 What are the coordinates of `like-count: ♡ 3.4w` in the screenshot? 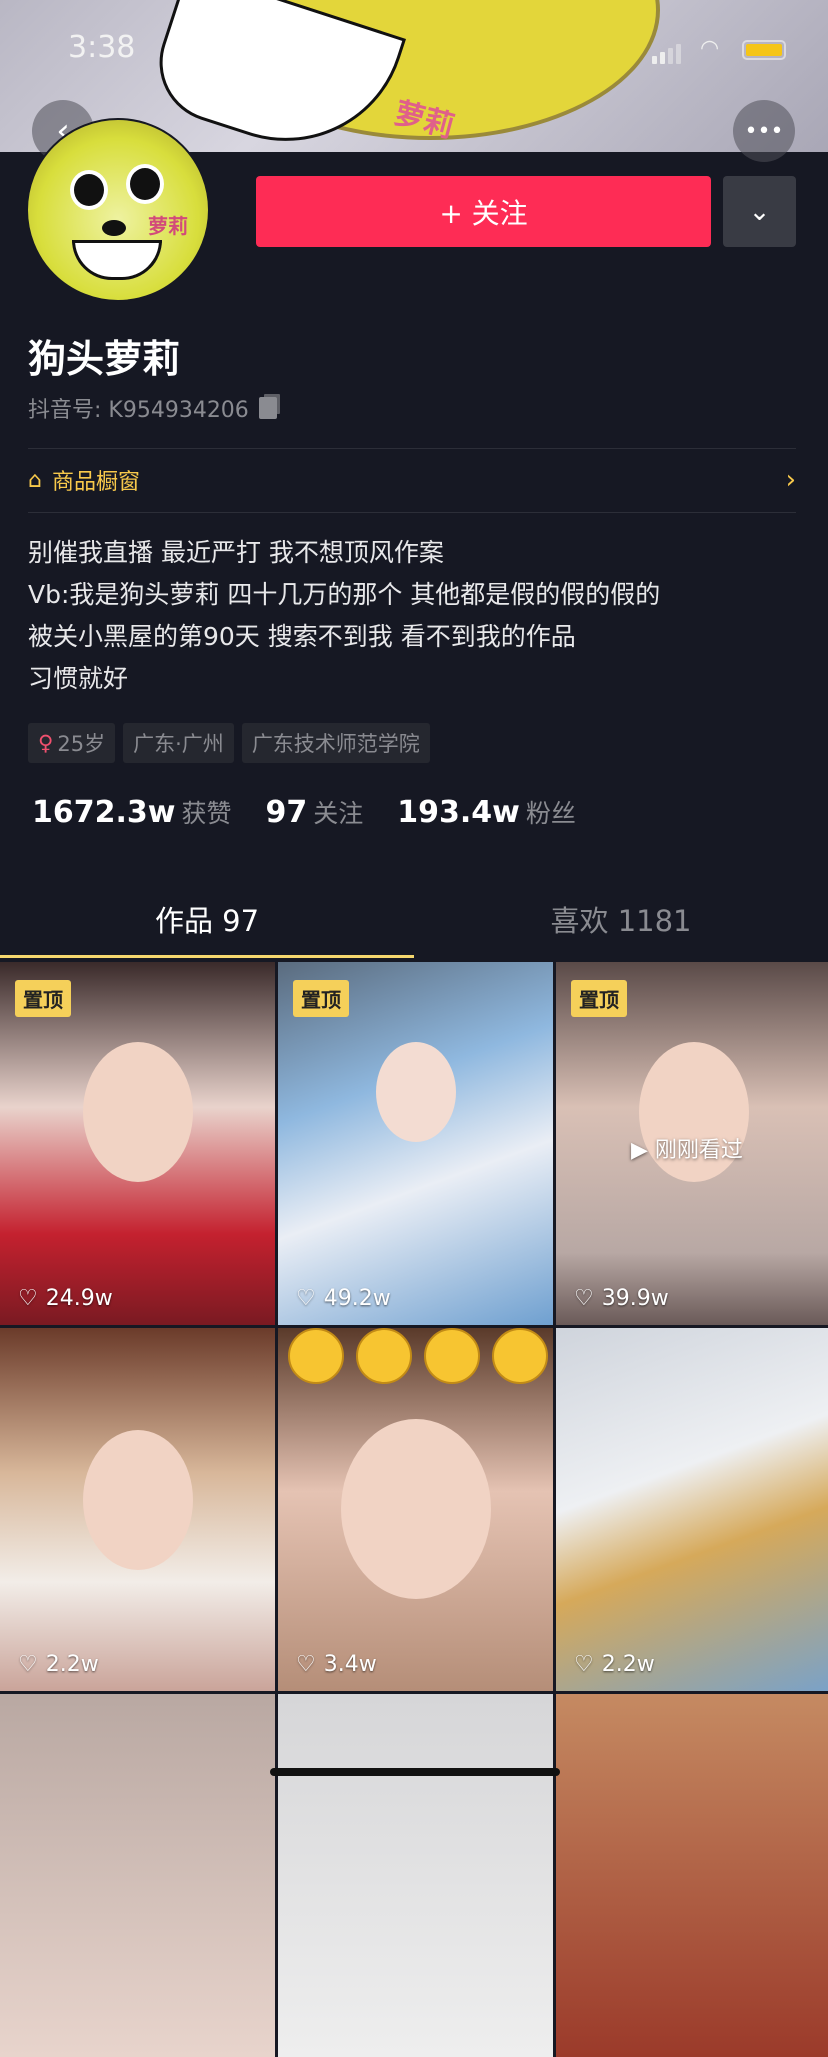 It's located at (336, 1664).